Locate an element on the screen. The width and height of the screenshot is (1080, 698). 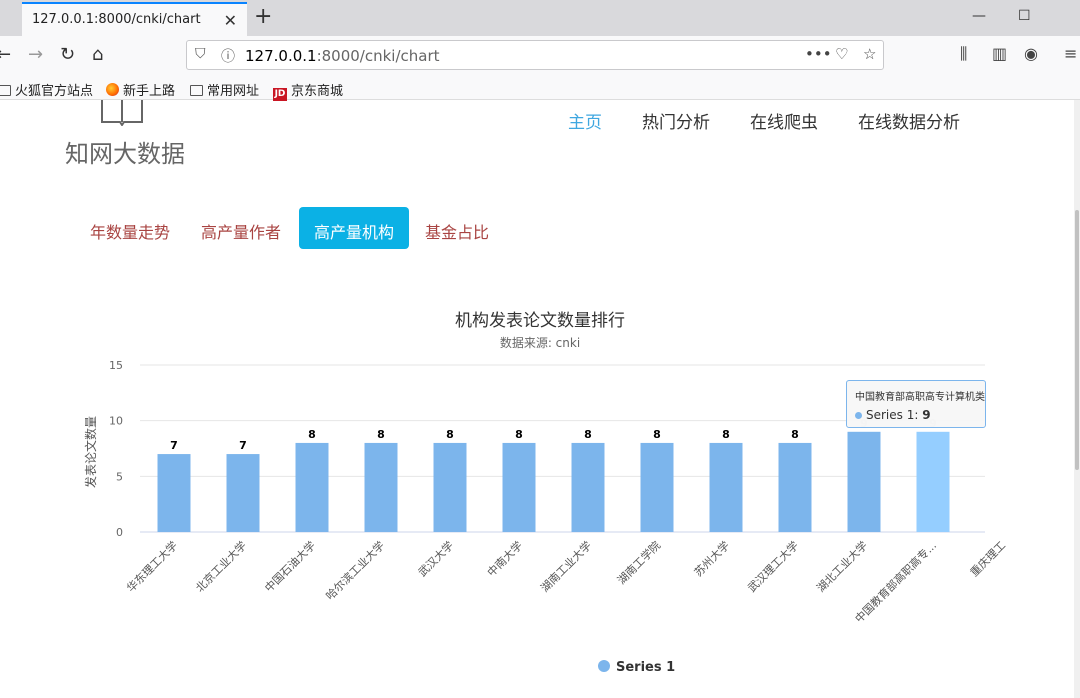
y-tick-label: 5 is located at coordinates (119, 476).